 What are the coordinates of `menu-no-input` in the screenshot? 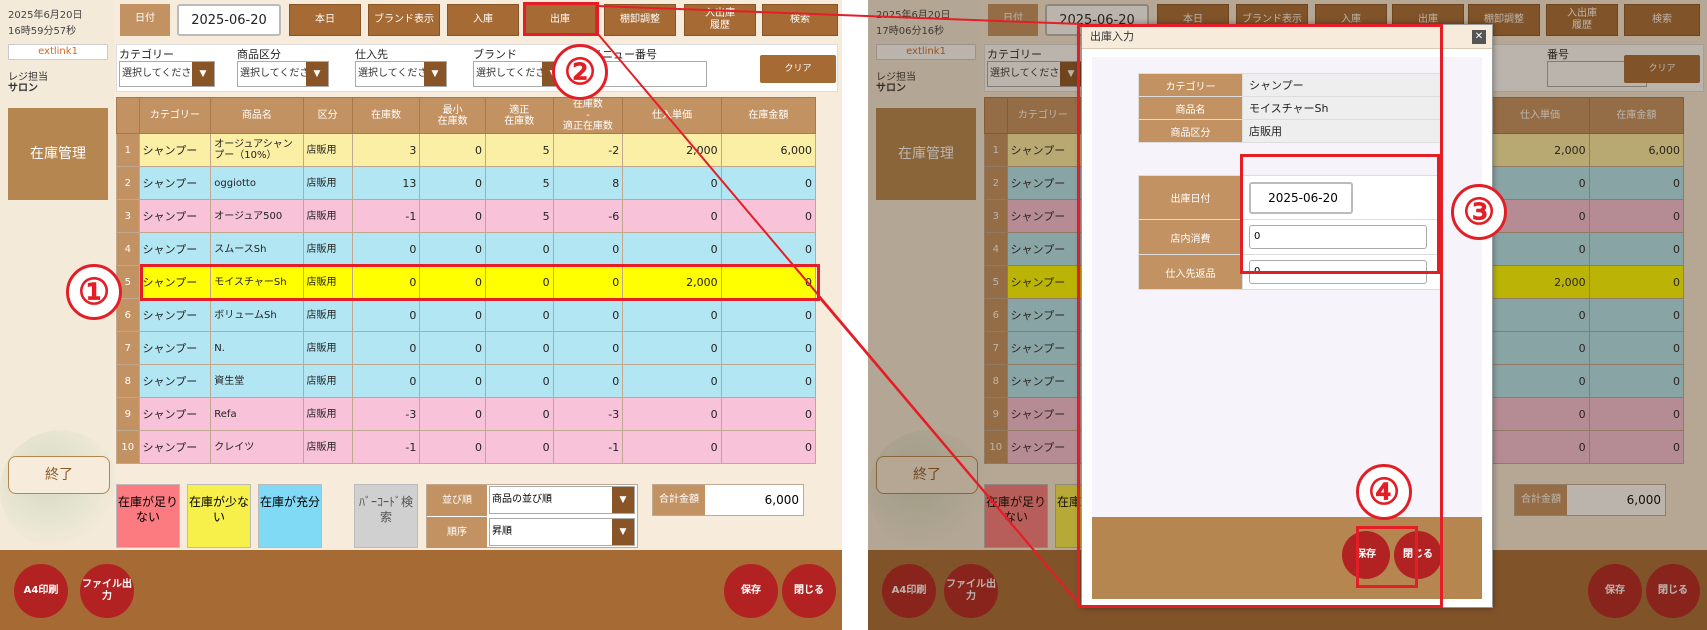 It's located at (649, 74).